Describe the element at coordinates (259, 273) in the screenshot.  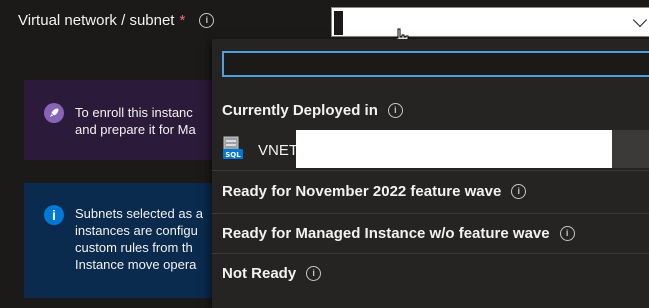
I see `group-header-label: Not Ready` at that location.